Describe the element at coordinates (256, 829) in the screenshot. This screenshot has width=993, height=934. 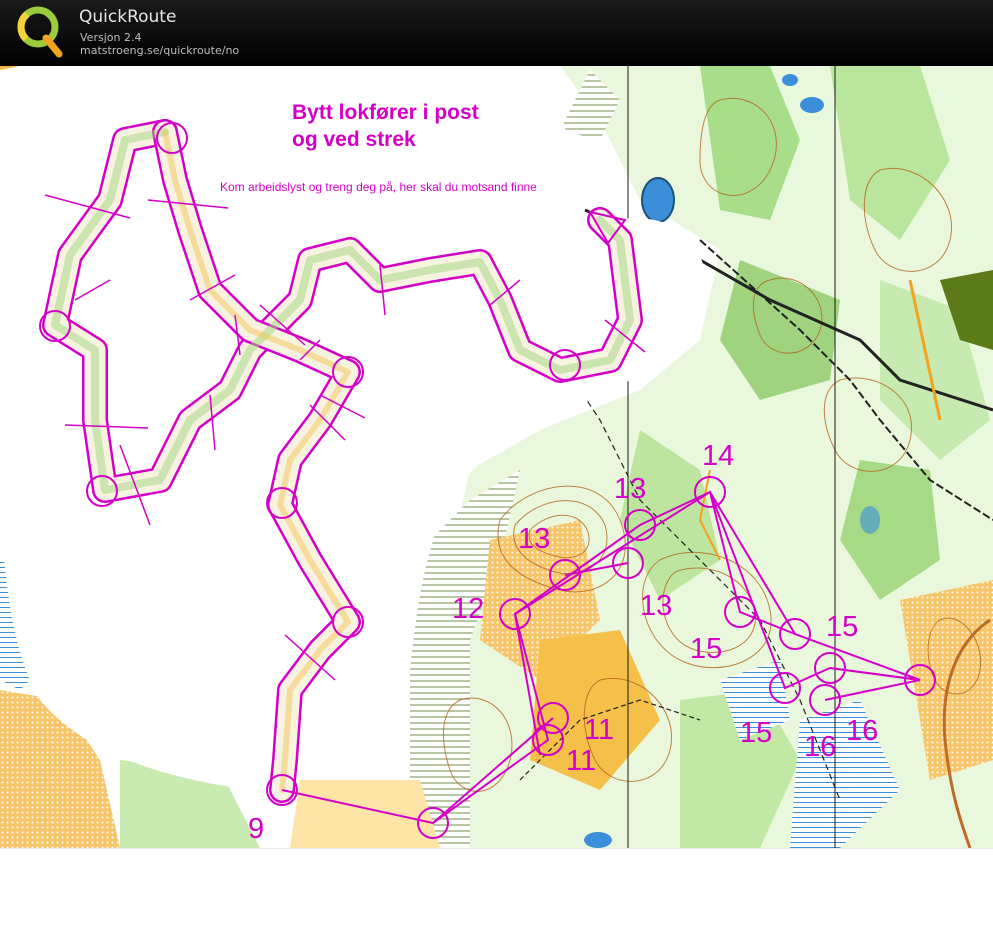
I see `control-number: 9` at that location.